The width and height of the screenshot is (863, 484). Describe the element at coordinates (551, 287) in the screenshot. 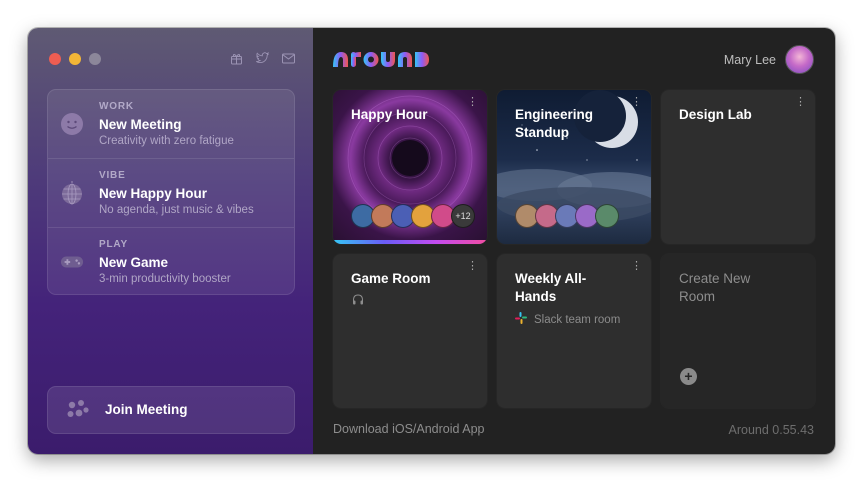

I see `room-title: Weekly All-Hands` at that location.